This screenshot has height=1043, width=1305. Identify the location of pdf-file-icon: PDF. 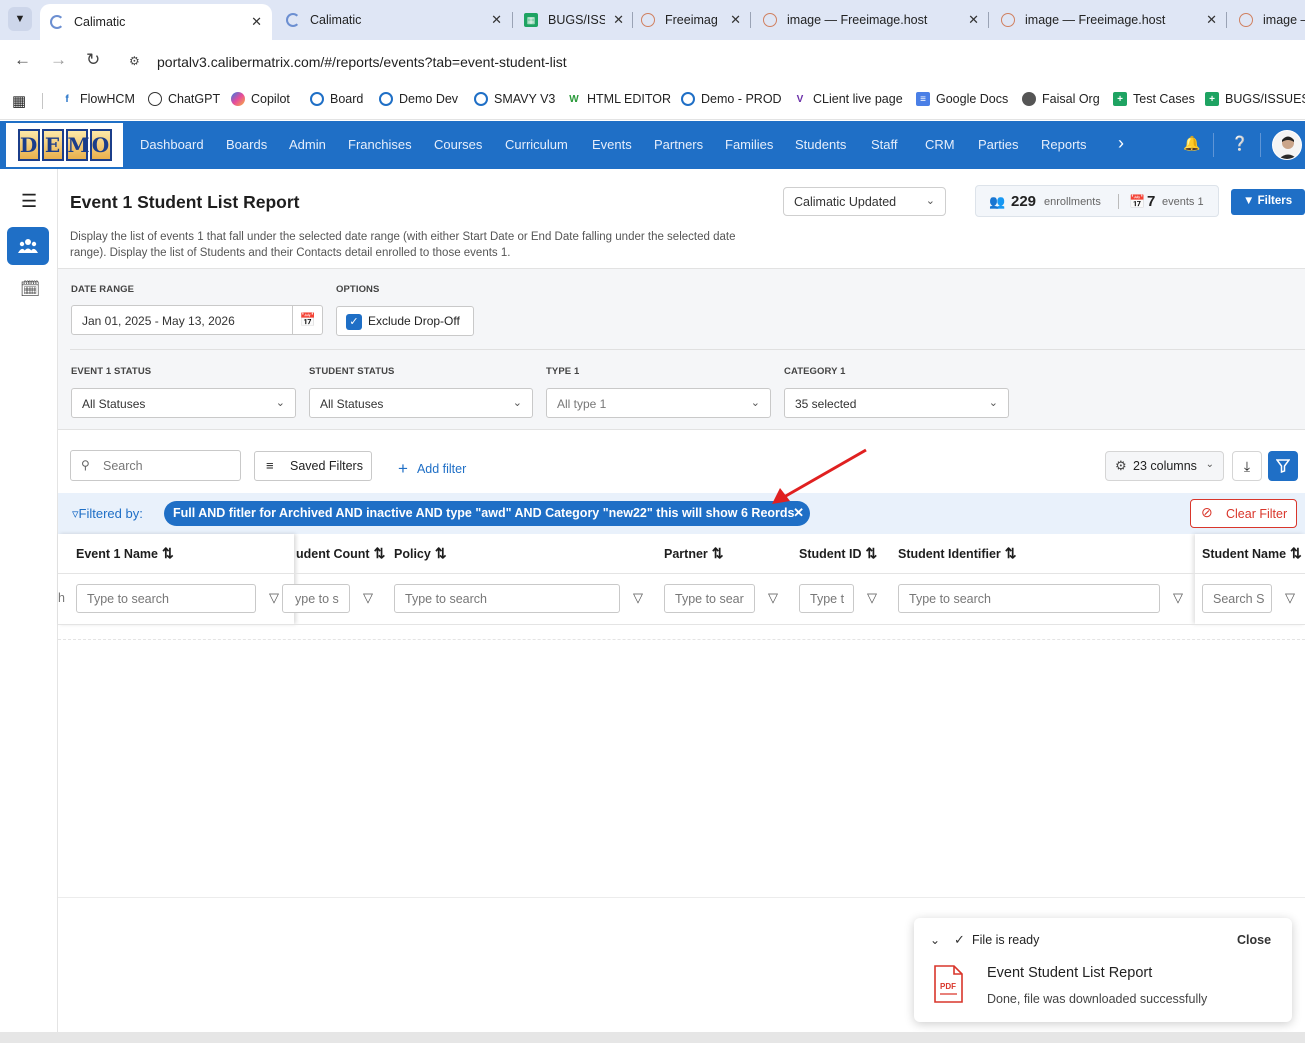
(948, 984).